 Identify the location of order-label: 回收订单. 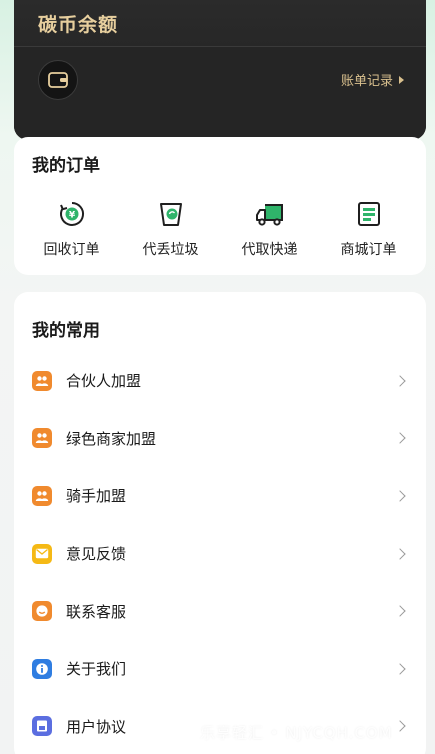
(71, 250).